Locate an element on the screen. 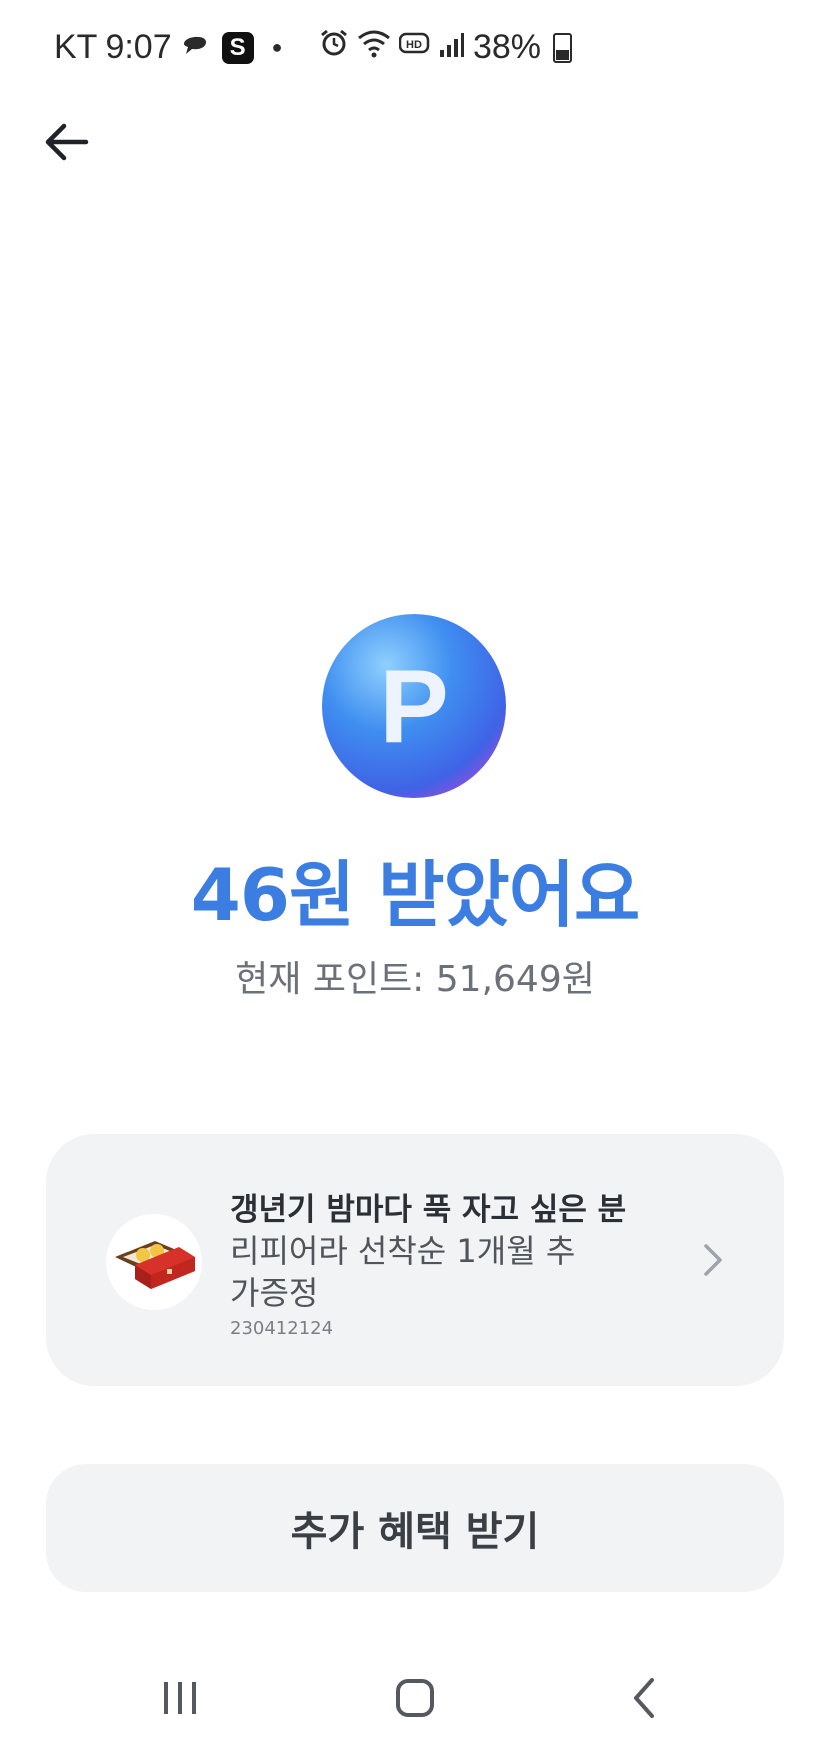 This screenshot has height=1752, width=830. promo-description: 리피어라 선착순 1개월 추가증정 is located at coordinates (403, 1272).